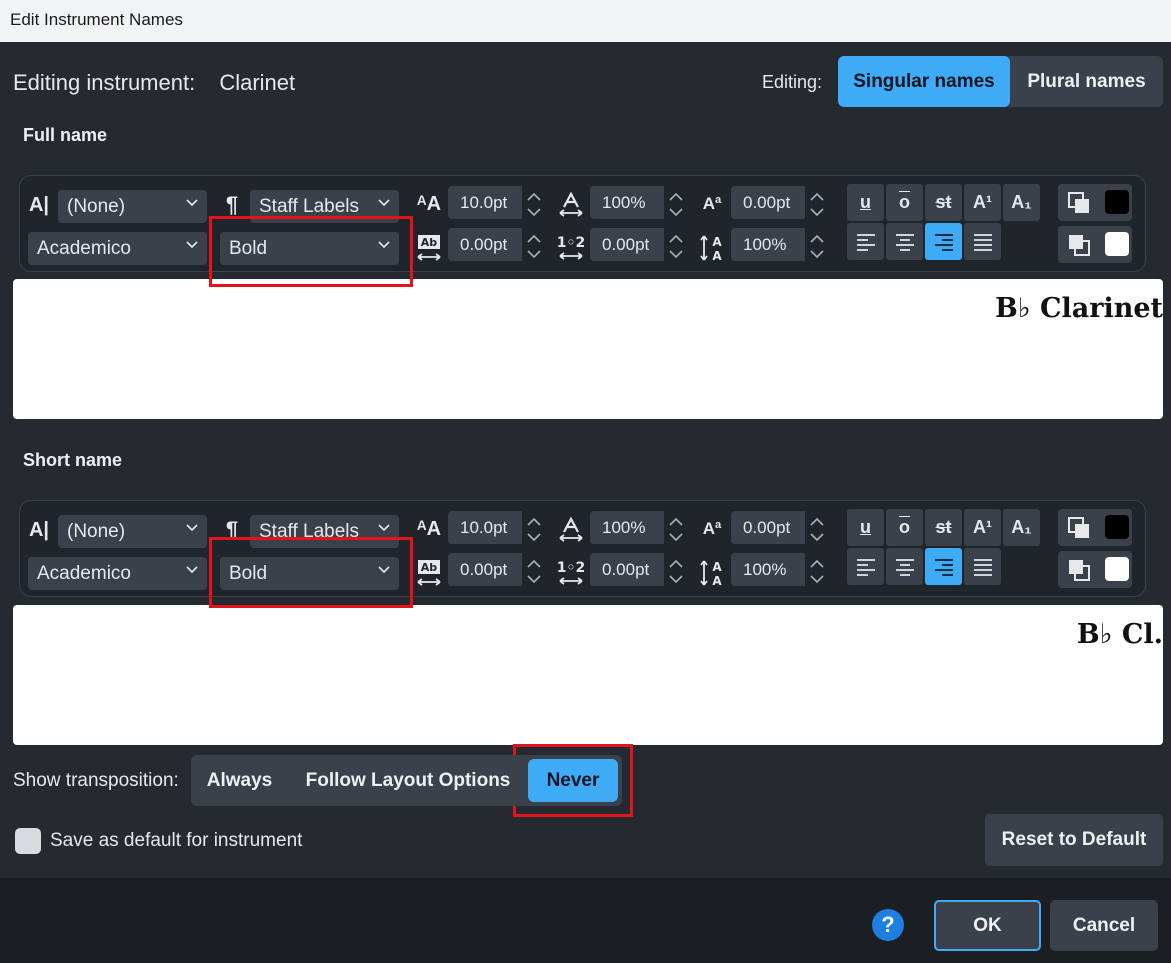 This screenshot has width=1171, height=963. Describe the element at coordinates (588, 675) in the screenshot. I see `short-name-preview: B♭ Cl.` at that location.